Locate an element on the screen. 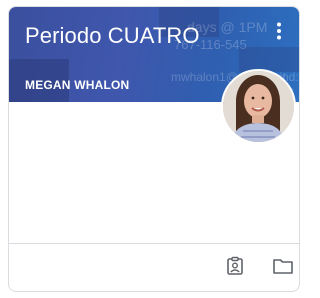 The height and width of the screenshot is (298, 320). teacher-name: MEGAN WHALON is located at coordinates (77, 85).